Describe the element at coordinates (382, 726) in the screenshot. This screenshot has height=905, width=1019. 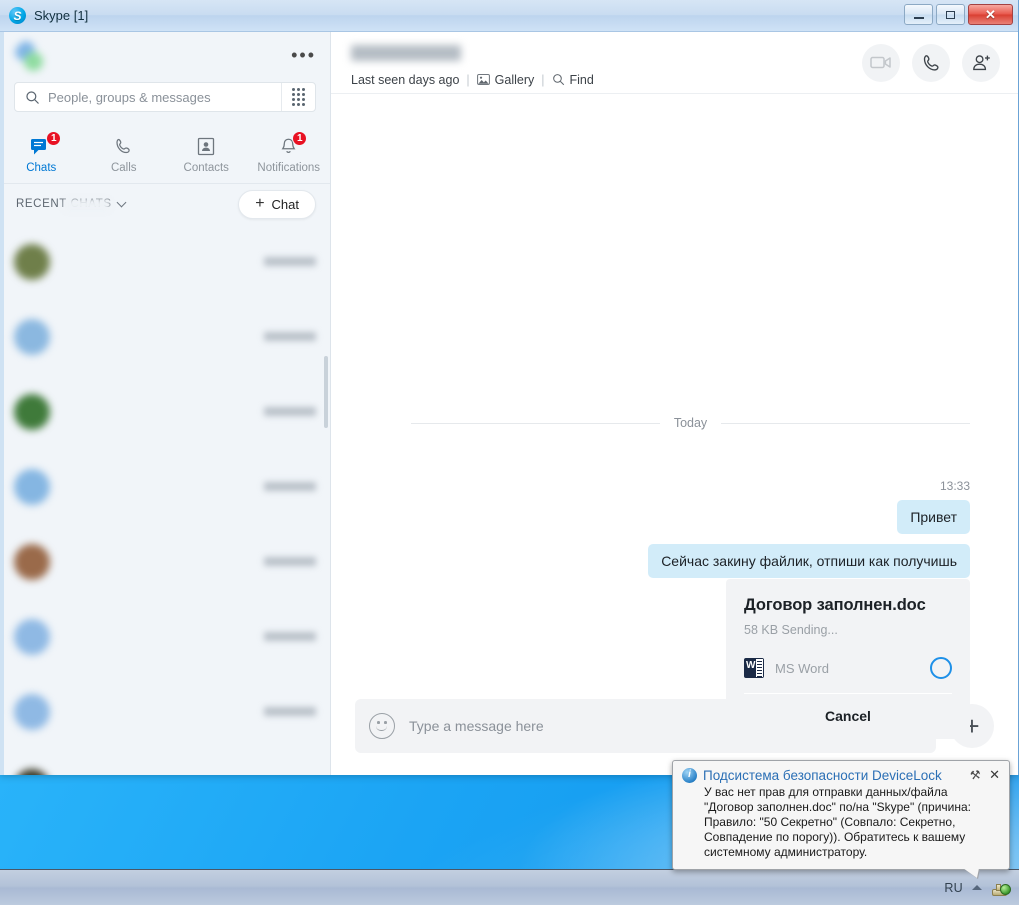
I see `emoji-icon` at that location.